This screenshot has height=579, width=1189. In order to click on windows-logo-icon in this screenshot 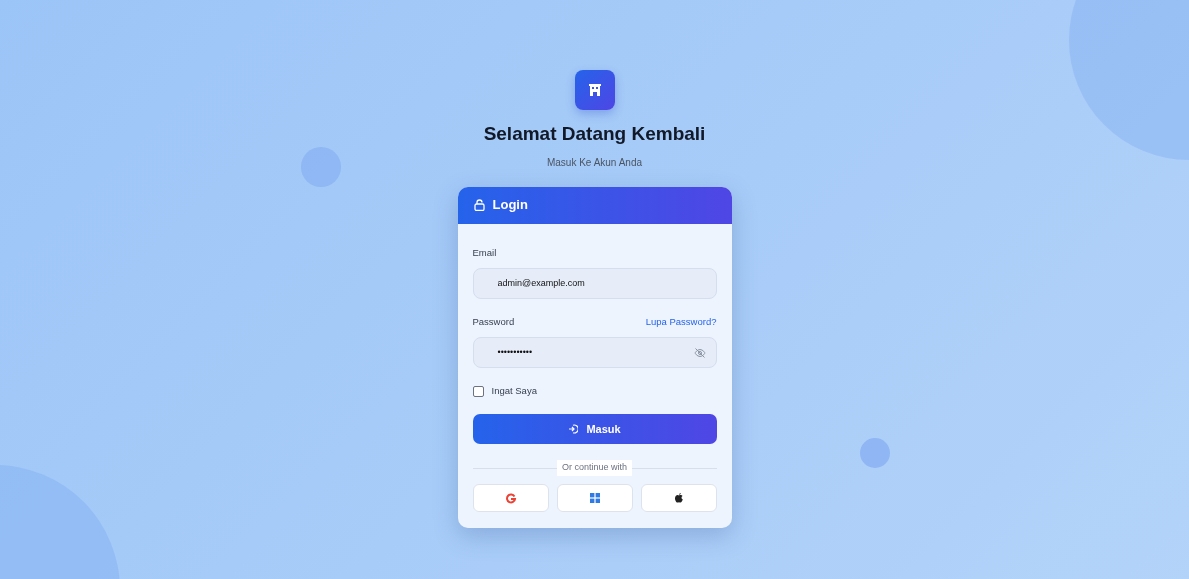, I will do `click(594, 497)`.